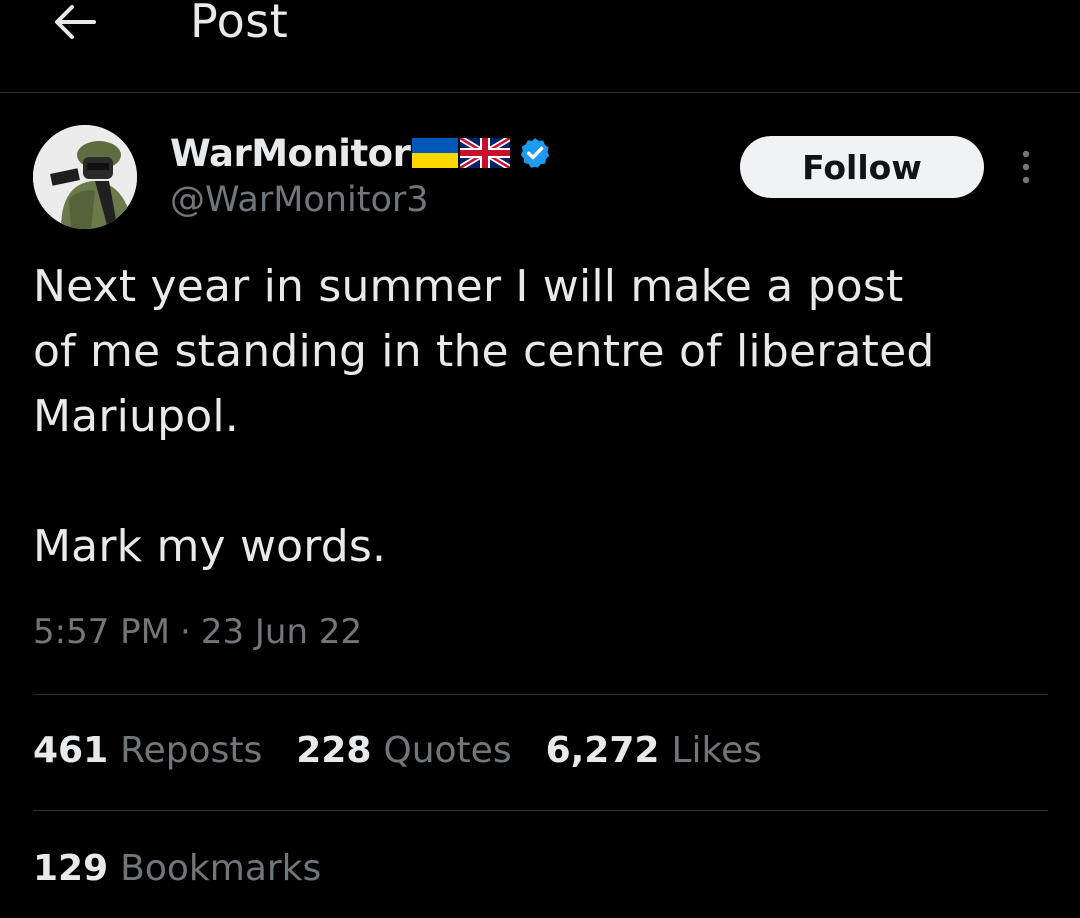 Image resolution: width=1080 pixels, height=918 pixels. What do you see at coordinates (334, 750) in the screenshot?
I see `quotes-count: 228` at bounding box center [334, 750].